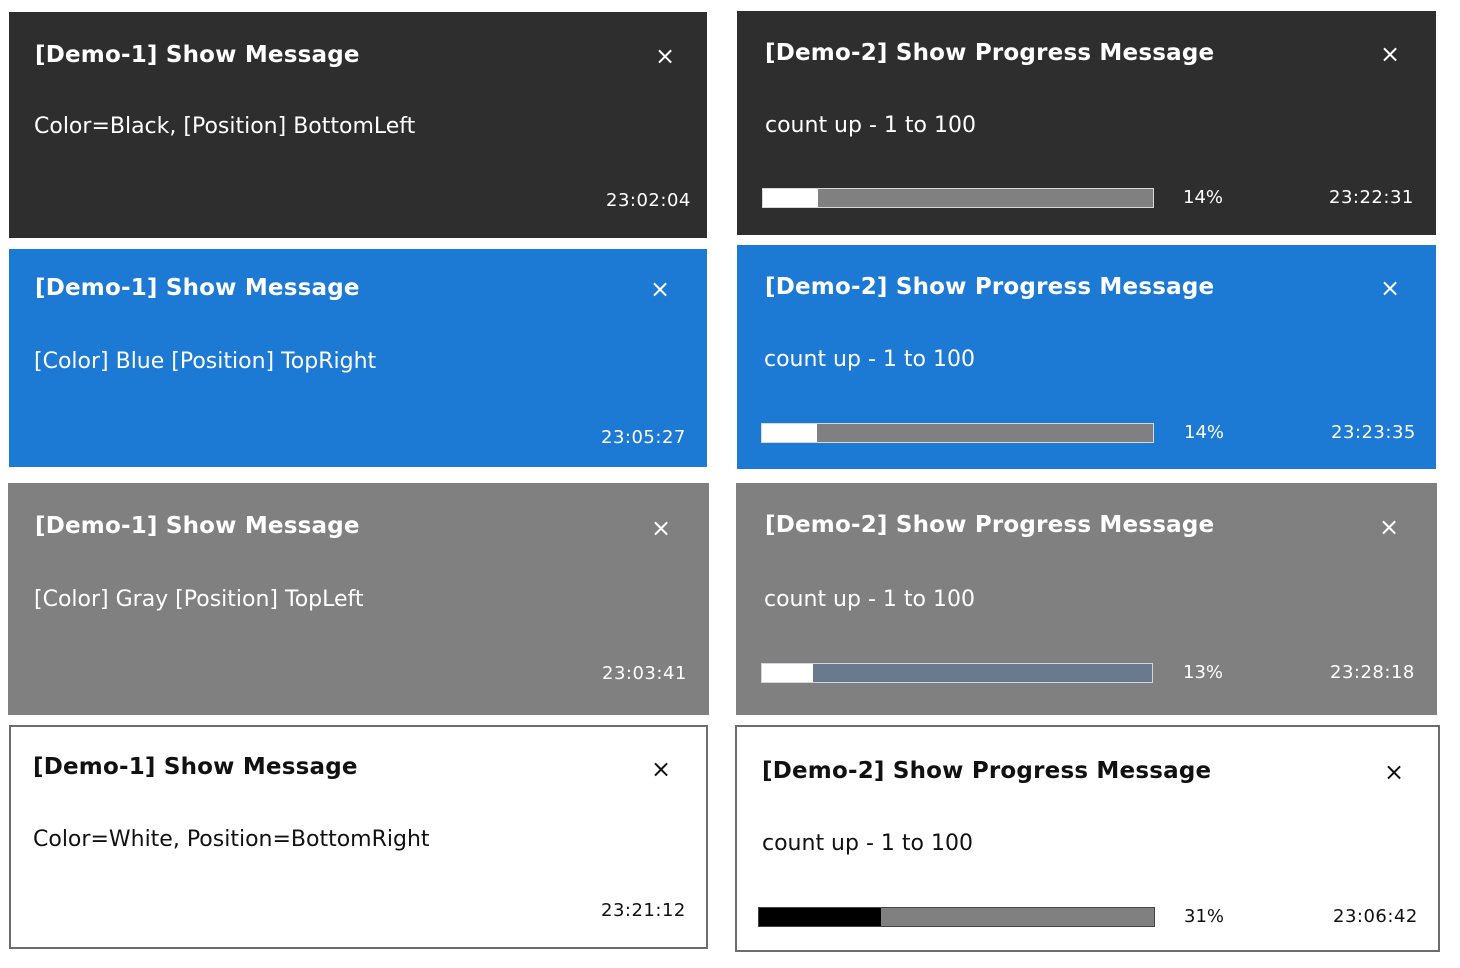 The height and width of the screenshot is (968, 1460). What do you see at coordinates (225, 126) in the screenshot?
I see `toast-message: Color=Black, [Position] BottomLeft` at bounding box center [225, 126].